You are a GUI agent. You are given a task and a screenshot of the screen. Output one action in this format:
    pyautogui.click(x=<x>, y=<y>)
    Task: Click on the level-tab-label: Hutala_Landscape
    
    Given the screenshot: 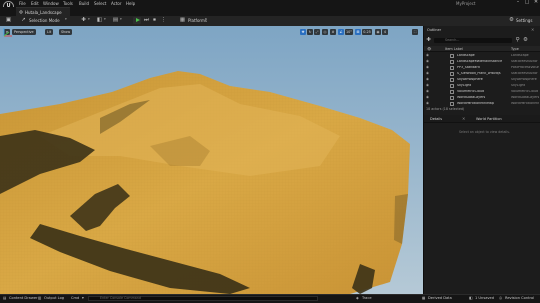 What is the action you would take?
    pyautogui.click(x=43, y=12)
    